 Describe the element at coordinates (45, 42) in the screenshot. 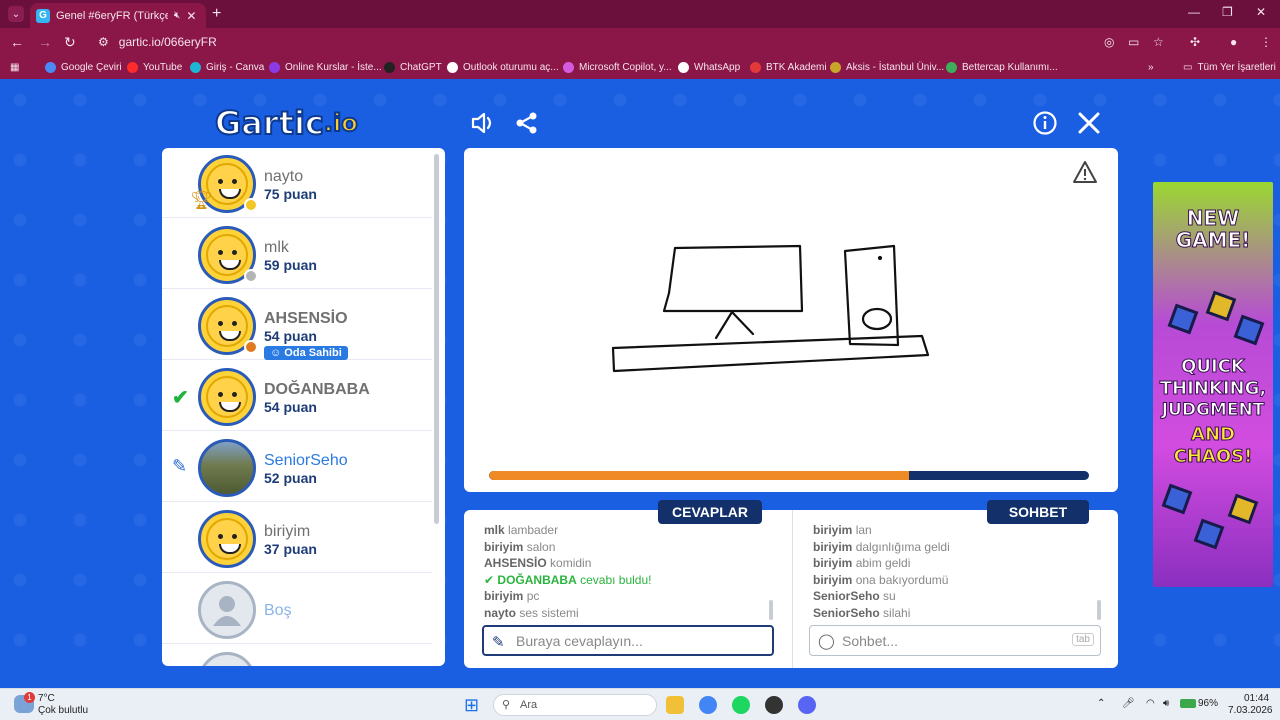

I see `forward-icon: →` at that location.